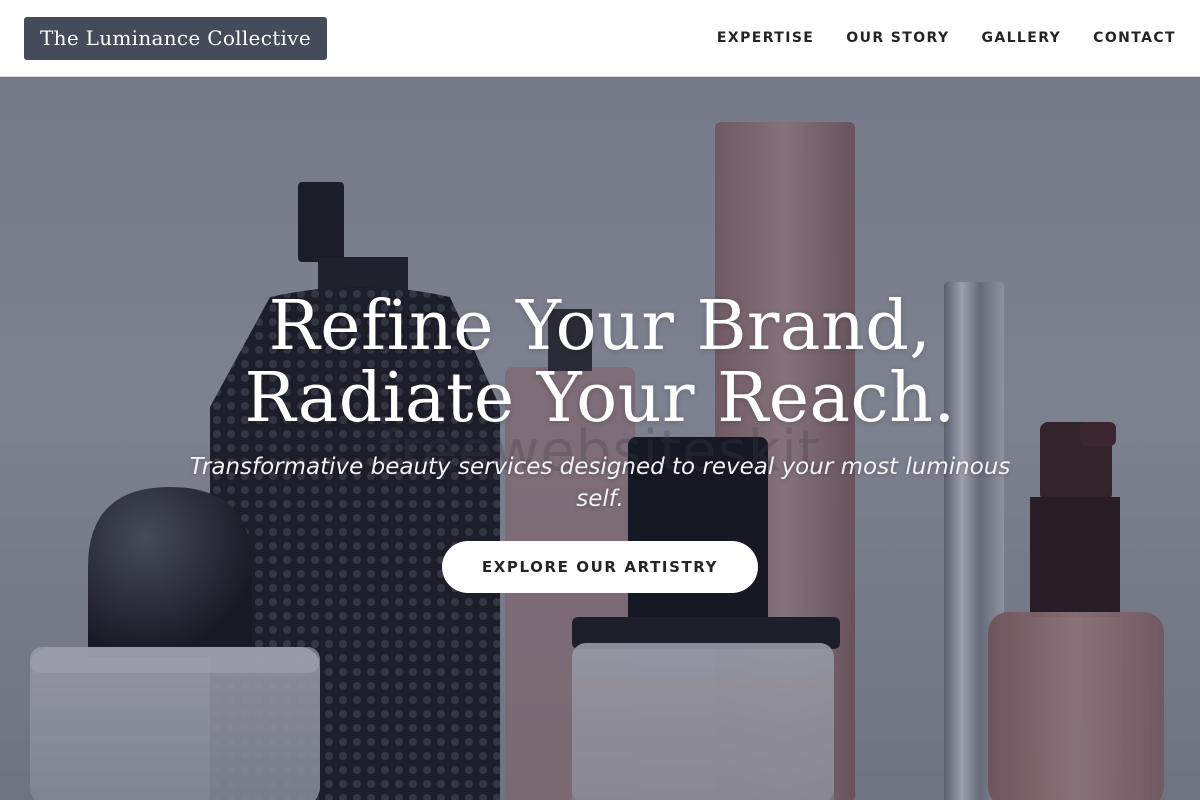 The width and height of the screenshot is (1200, 800). Describe the element at coordinates (175, 38) in the screenshot. I see `brand-logo: The Luminance Collective` at that location.